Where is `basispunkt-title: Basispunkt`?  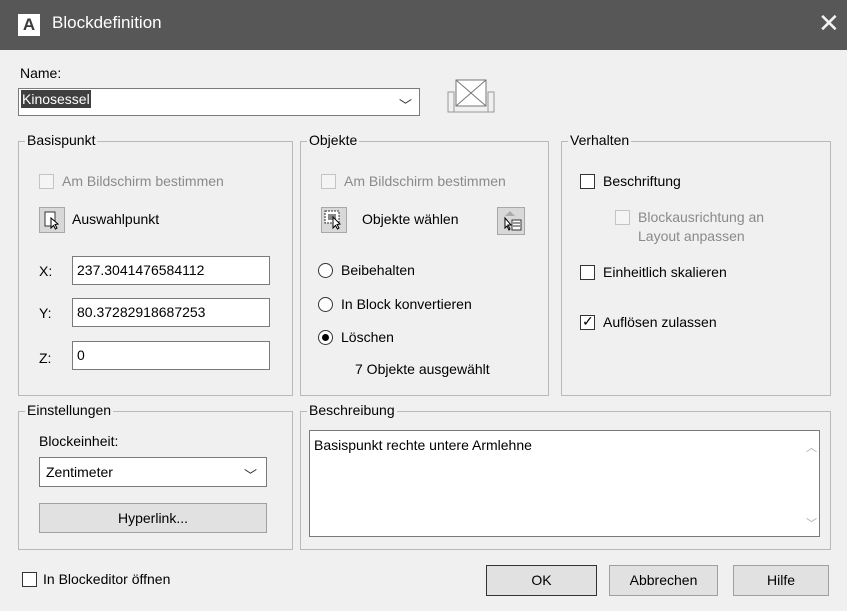 basispunkt-title: Basispunkt is located at coordinates (61, 140).